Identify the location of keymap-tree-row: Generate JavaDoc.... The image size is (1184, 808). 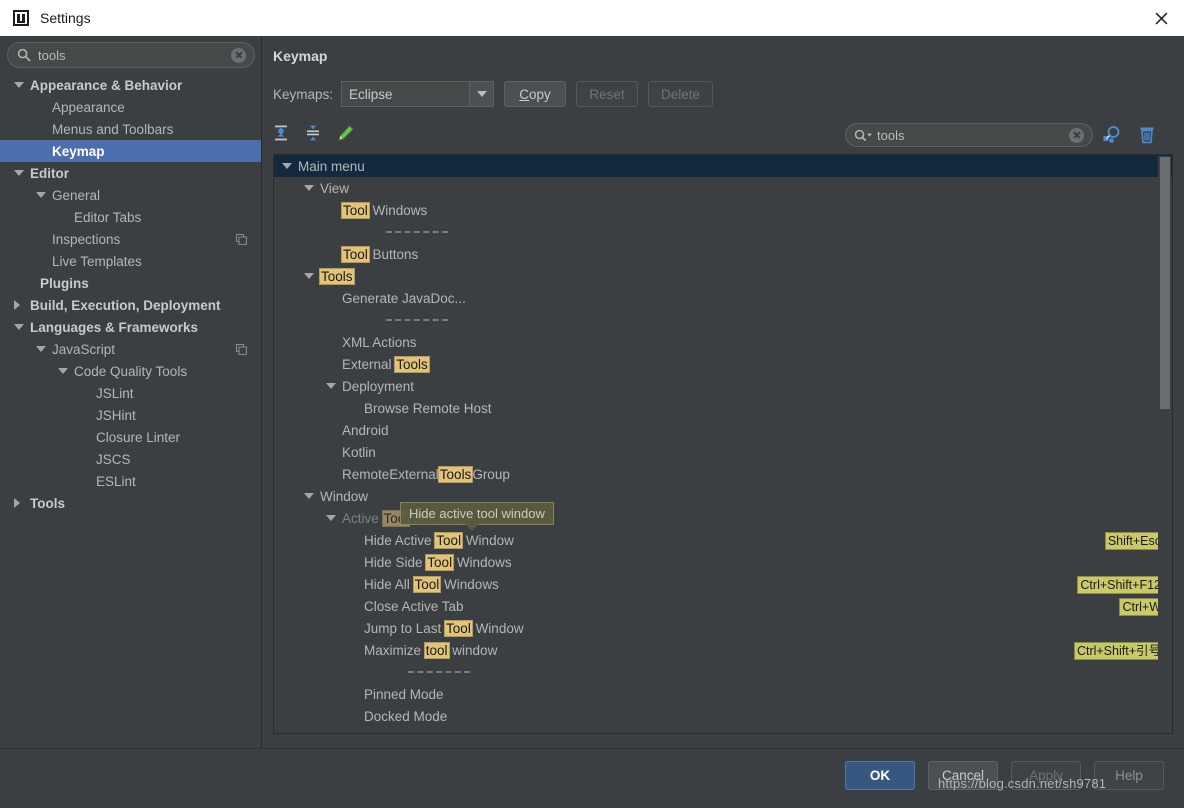
(723, 298).